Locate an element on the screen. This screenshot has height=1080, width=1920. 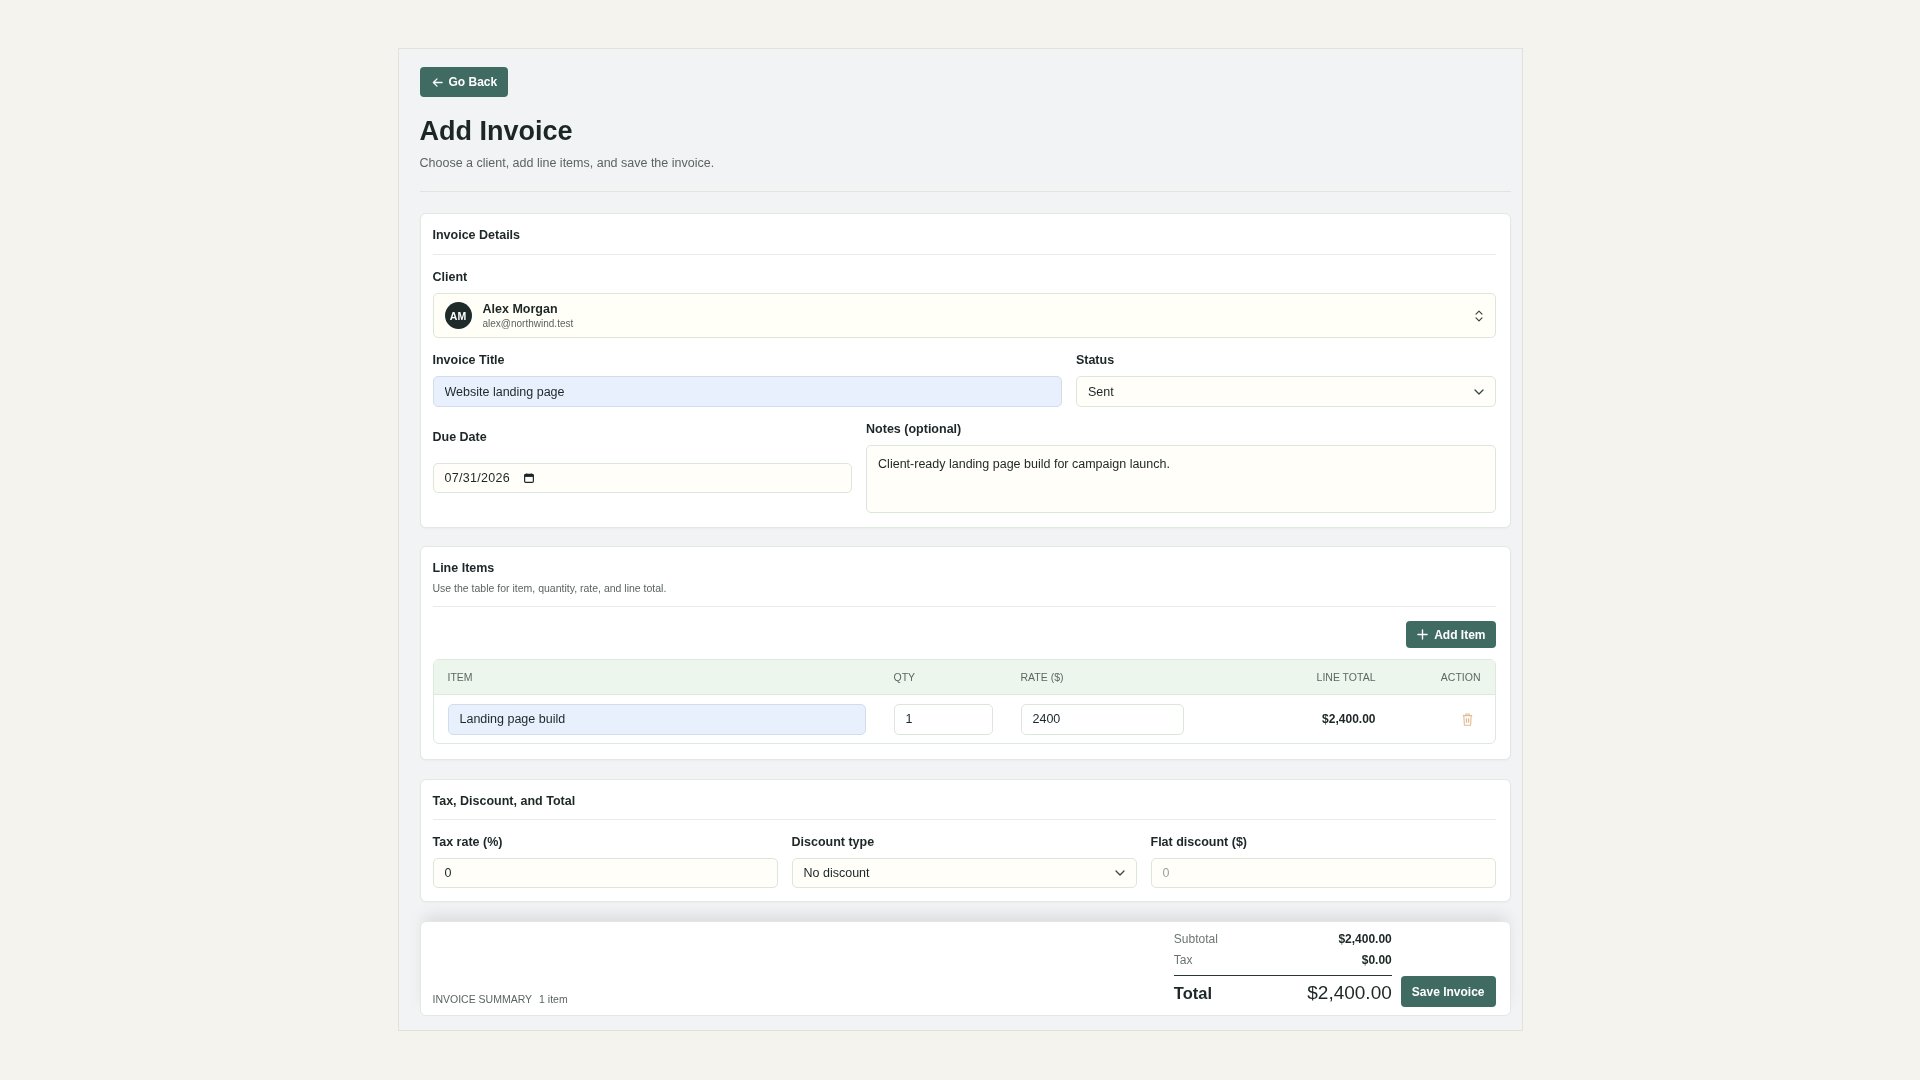
go-back-button: Go Back is located at coordinates (464, 82).